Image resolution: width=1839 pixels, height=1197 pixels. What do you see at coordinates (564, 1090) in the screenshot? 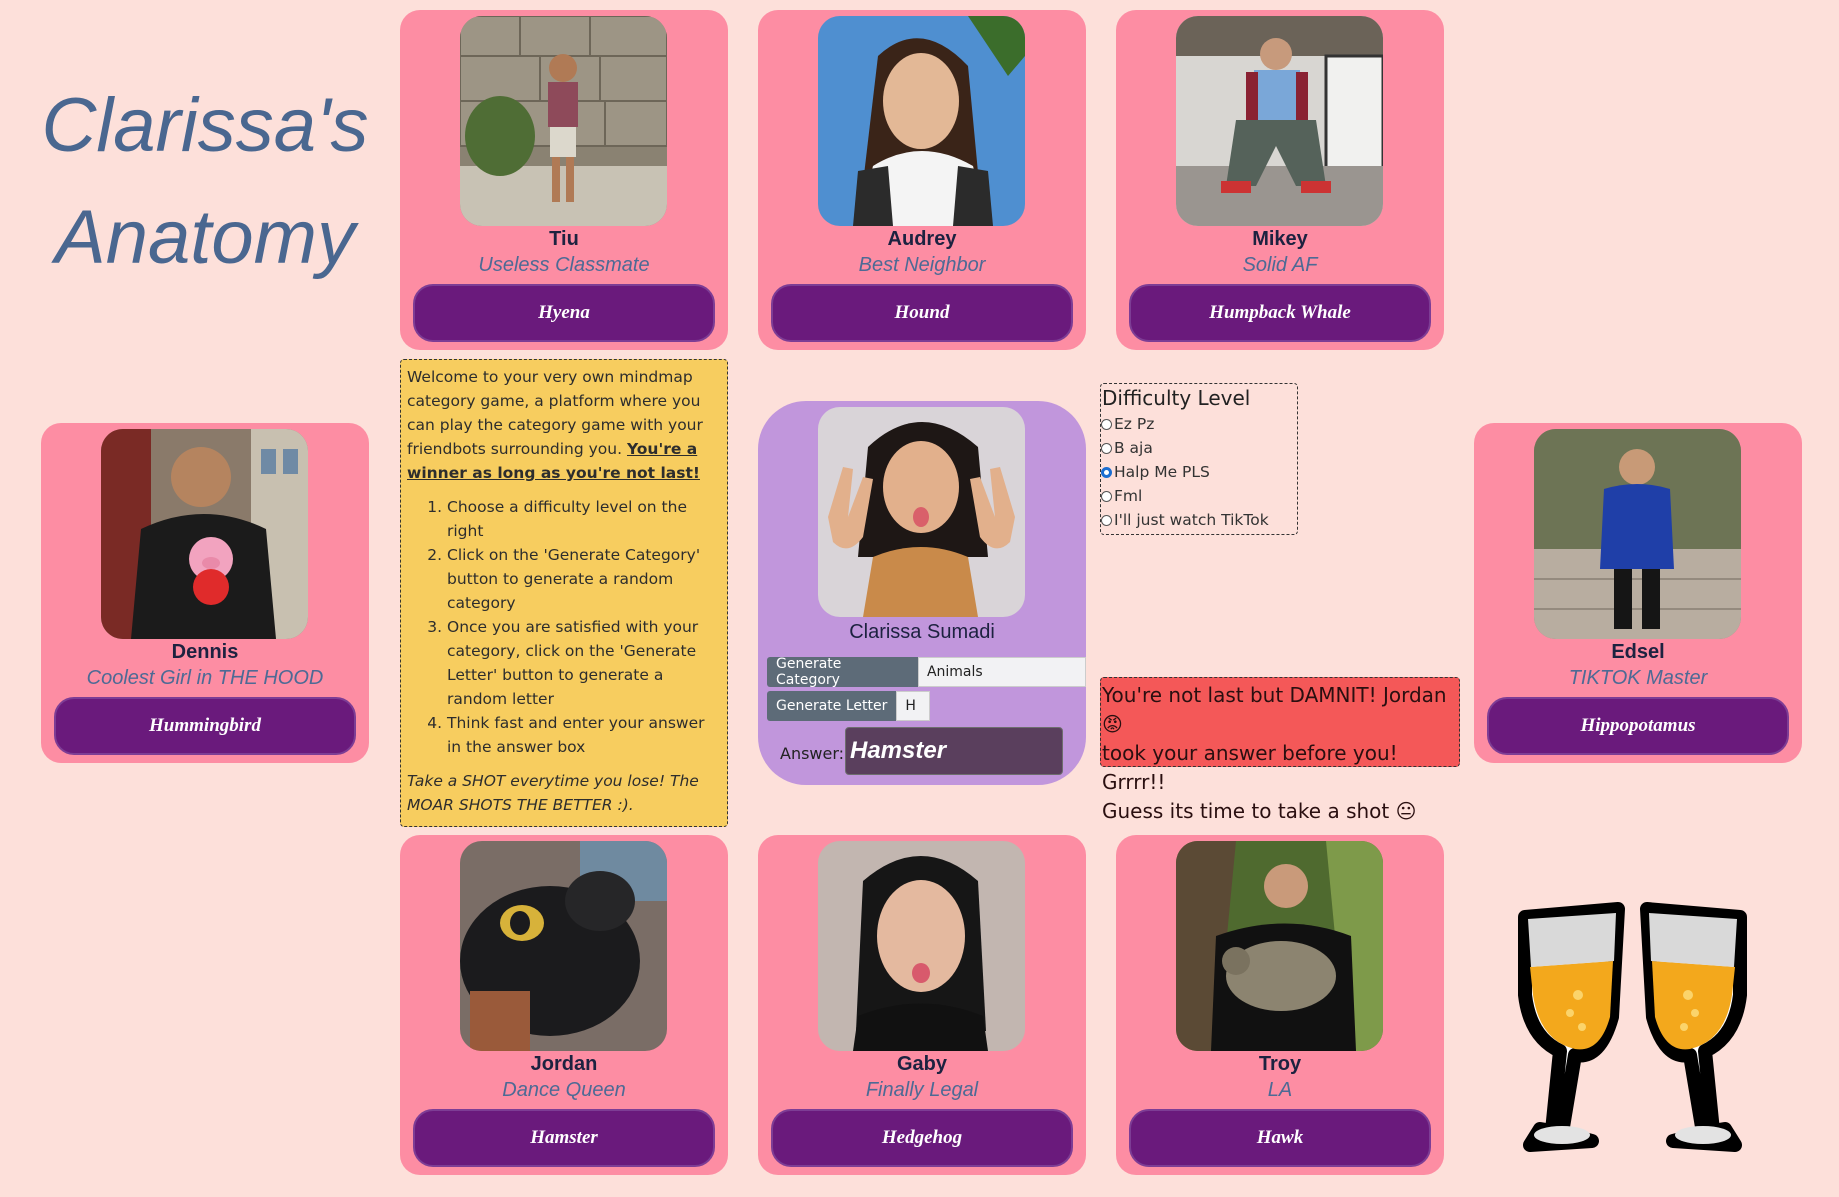
I see `friend-role: Dance Queen` at bounding box center [564, 1090].